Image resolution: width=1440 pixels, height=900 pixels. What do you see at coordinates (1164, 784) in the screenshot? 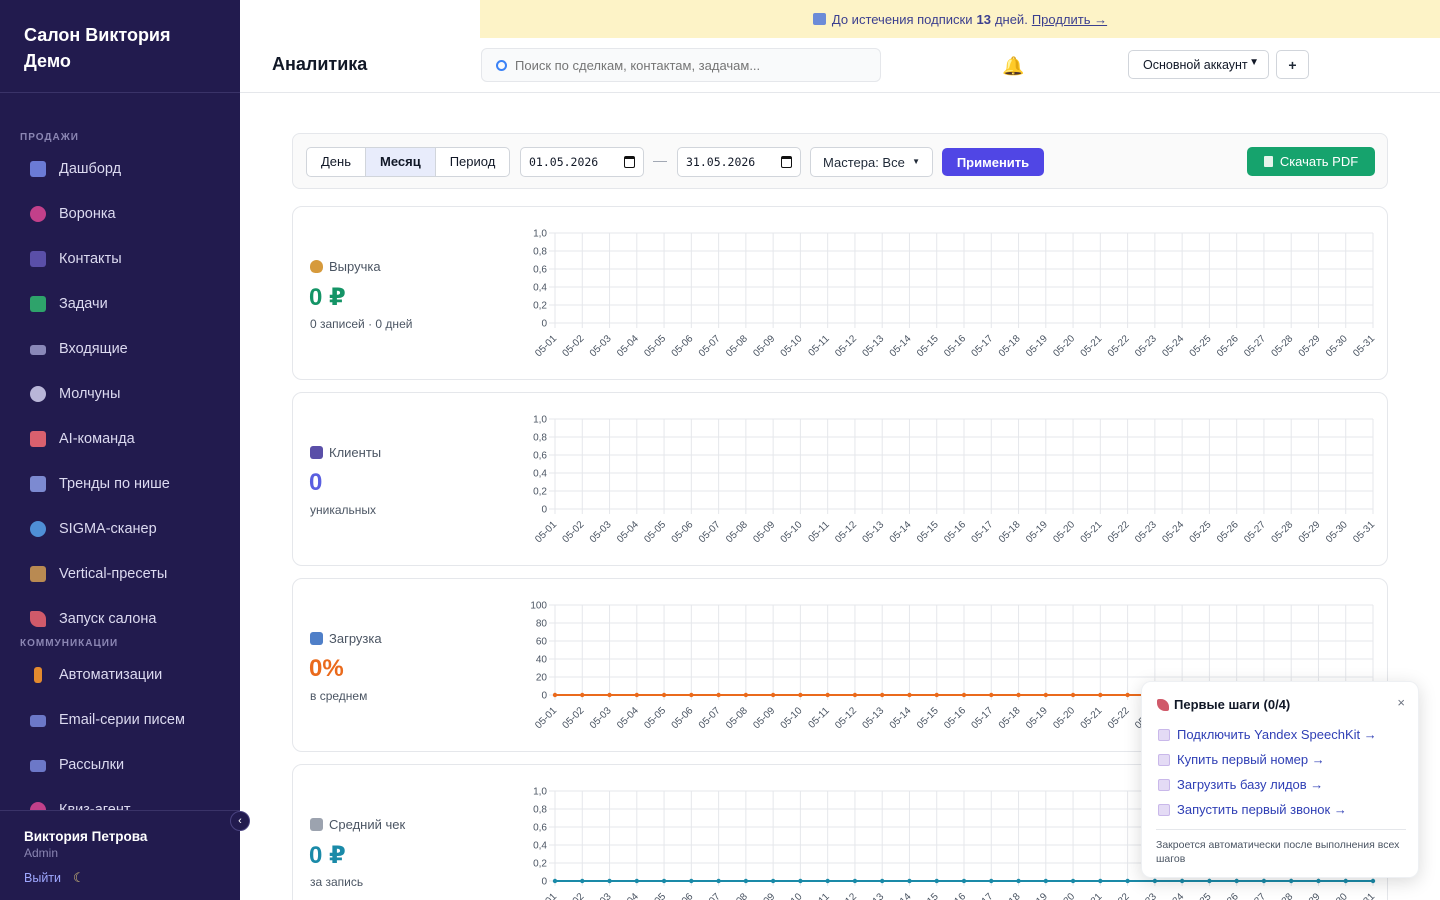
I see `checkbox-icon` at bounding box center [1164, 784].